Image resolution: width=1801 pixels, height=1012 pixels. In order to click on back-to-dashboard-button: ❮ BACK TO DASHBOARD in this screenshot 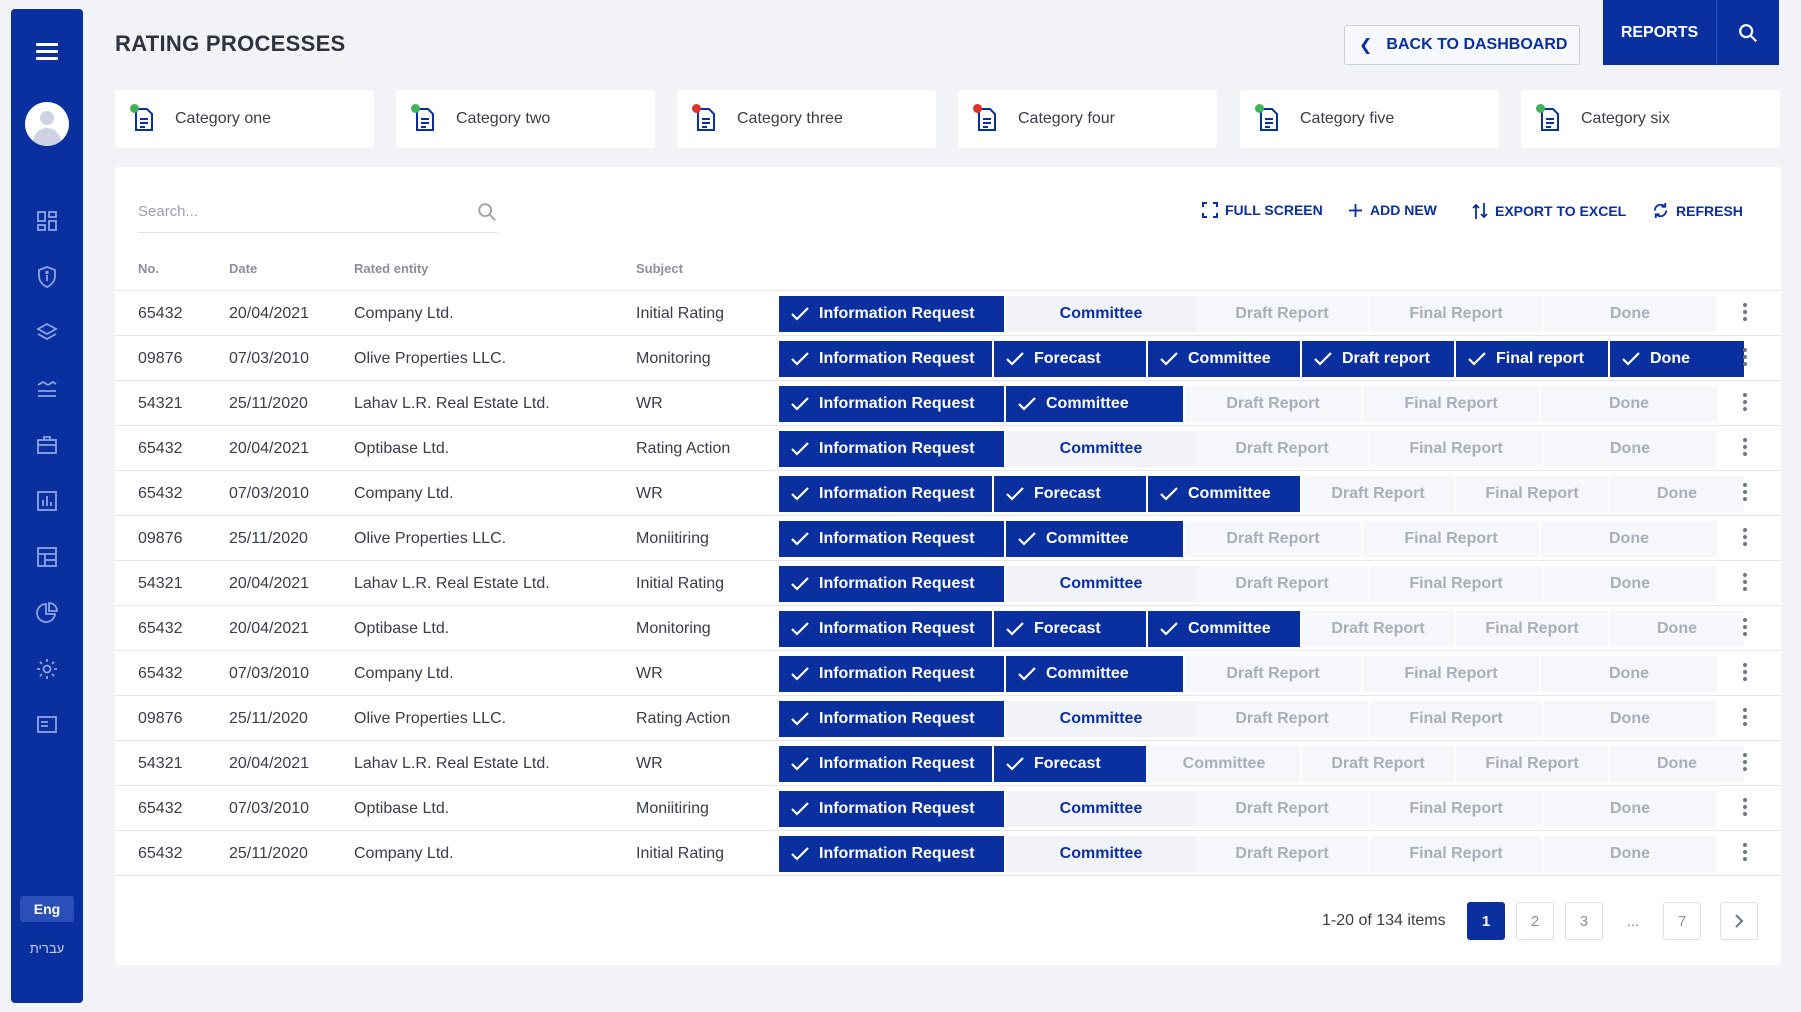, I will do `click(1462, 45)`.